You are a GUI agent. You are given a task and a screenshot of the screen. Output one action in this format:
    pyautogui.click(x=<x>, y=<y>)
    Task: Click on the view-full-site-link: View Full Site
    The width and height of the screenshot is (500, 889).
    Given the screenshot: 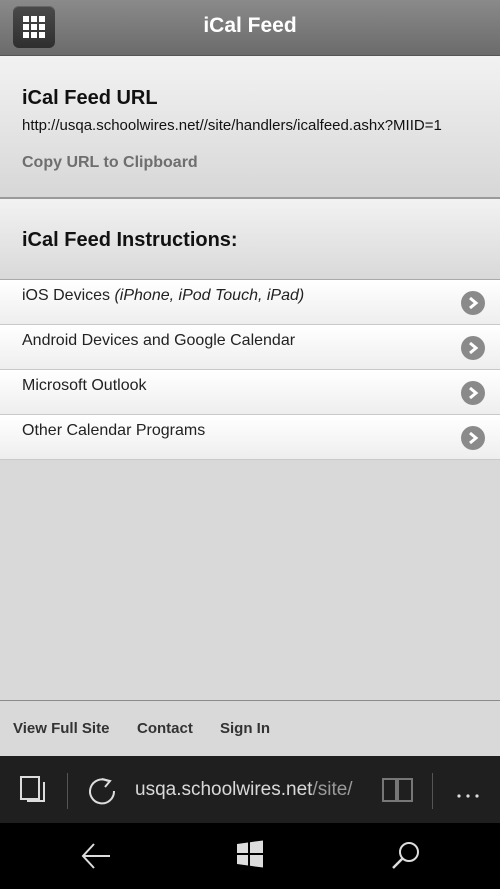 What is the action you would take?
    pyautogui.click(x=61, y=728)
    